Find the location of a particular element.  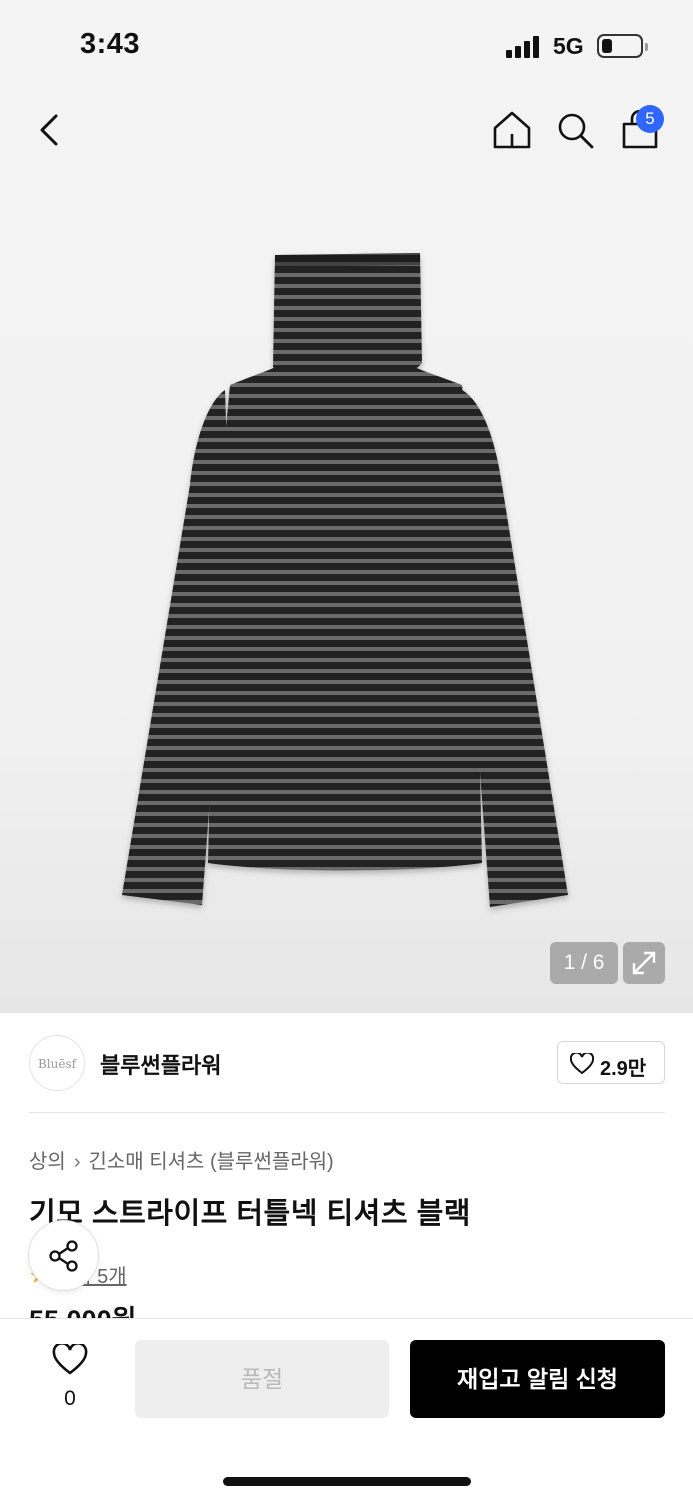

battery-icon is located at coordinates (622, 46).